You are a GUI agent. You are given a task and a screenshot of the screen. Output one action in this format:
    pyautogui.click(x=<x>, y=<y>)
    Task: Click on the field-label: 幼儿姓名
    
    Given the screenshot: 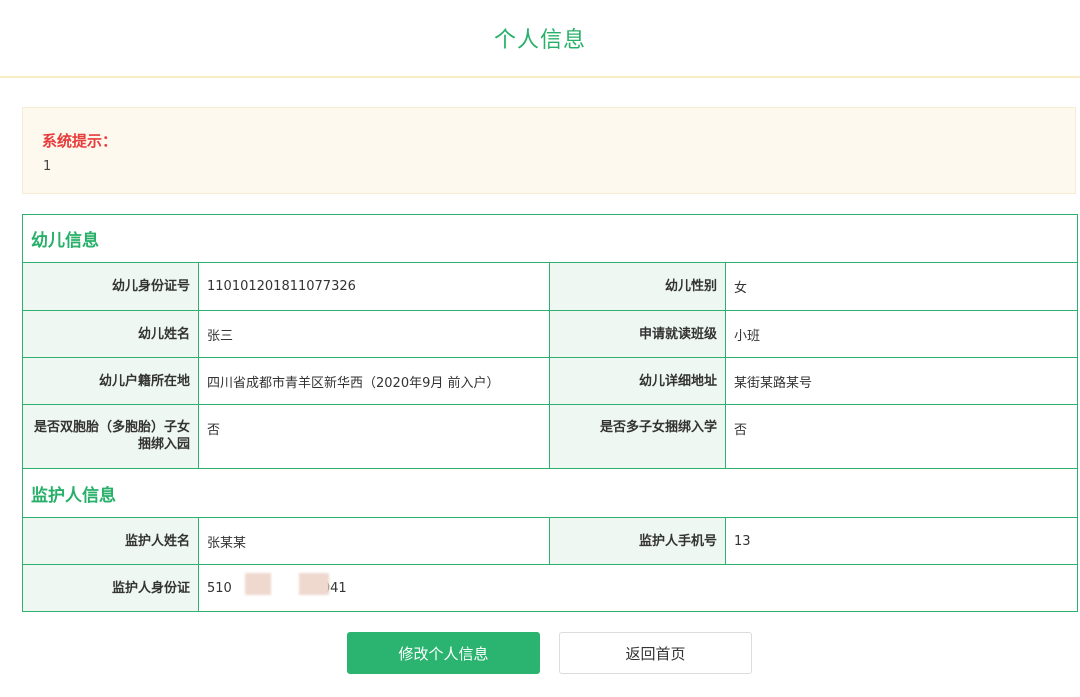 What is the action you would take?
    pyautogui.click(x=111, y=334)
    